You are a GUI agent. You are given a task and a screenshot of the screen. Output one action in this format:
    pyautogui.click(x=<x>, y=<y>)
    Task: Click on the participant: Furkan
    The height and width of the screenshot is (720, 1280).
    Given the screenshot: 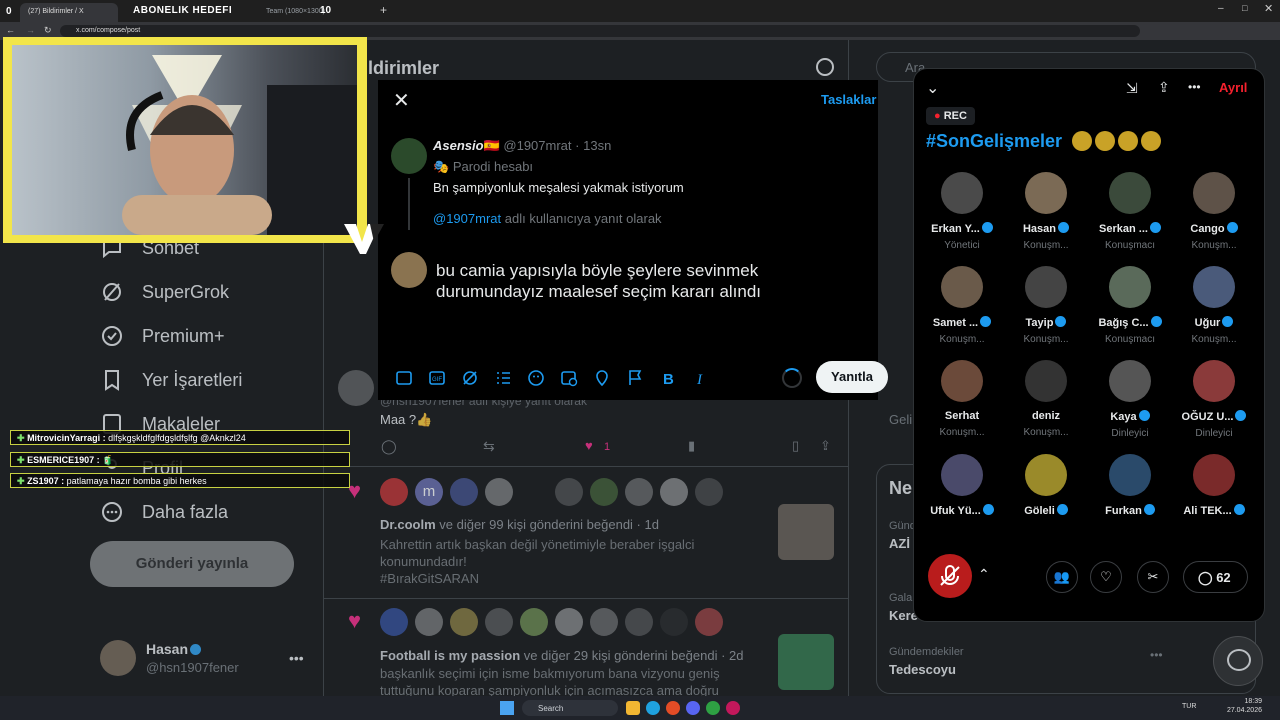 What is the action you would take?
    pyautogui.click(x=1130, y=488)
    